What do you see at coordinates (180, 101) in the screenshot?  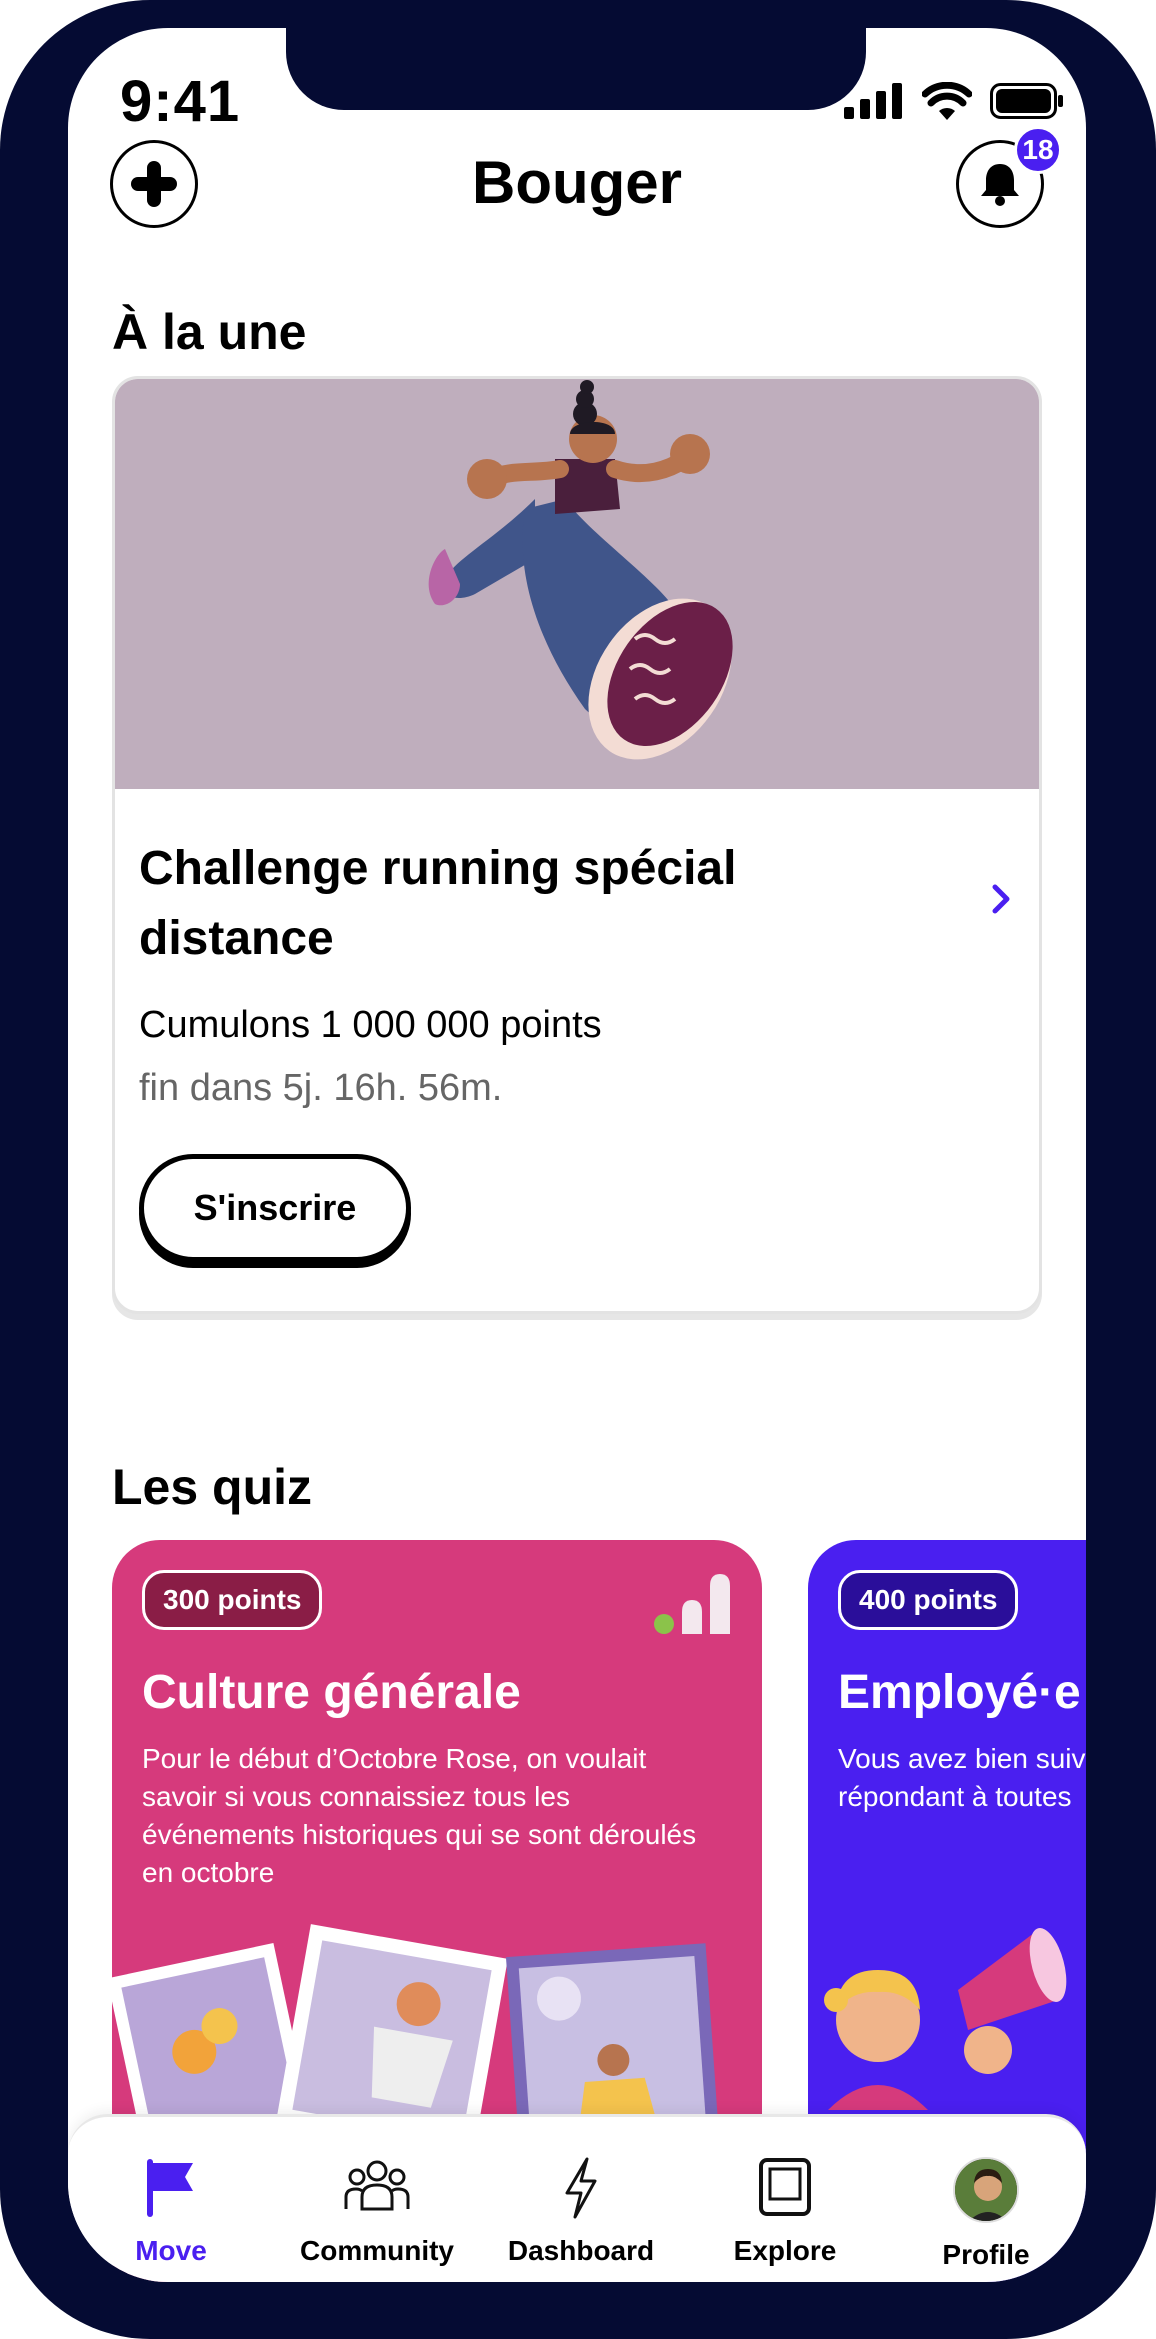 I see `status-time: 9:41` at bounding box center [180, 101].